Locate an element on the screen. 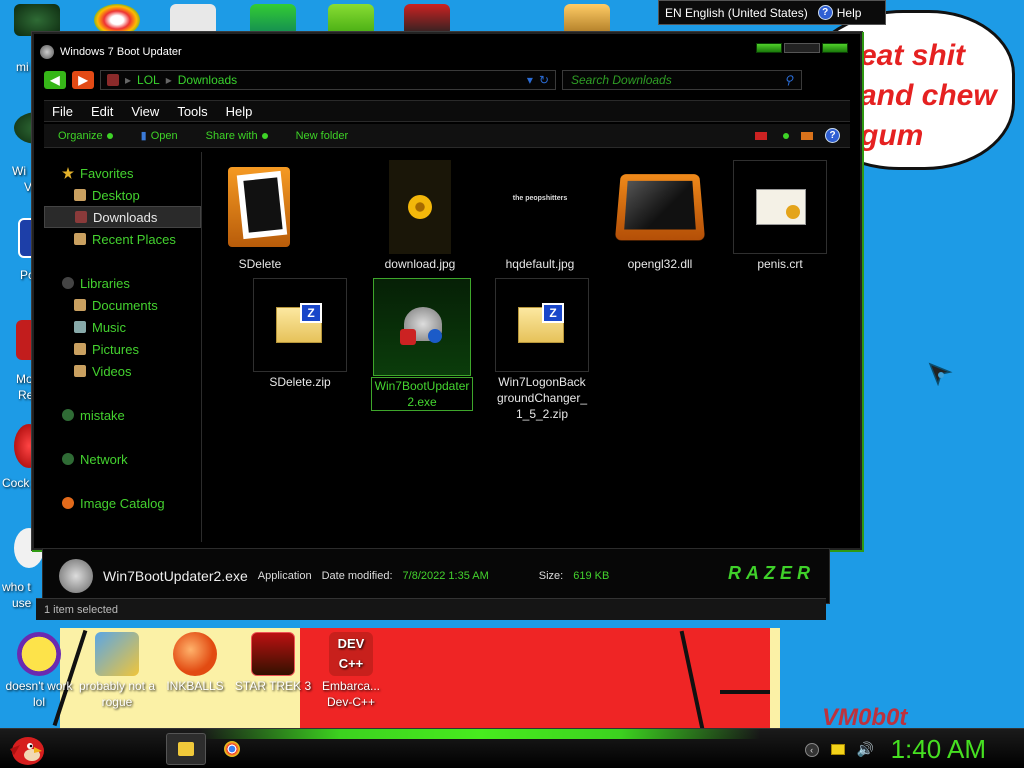 The height and width of the screenshot is (768, 1024). recent-places-icon is located at coordinates (80, 239).